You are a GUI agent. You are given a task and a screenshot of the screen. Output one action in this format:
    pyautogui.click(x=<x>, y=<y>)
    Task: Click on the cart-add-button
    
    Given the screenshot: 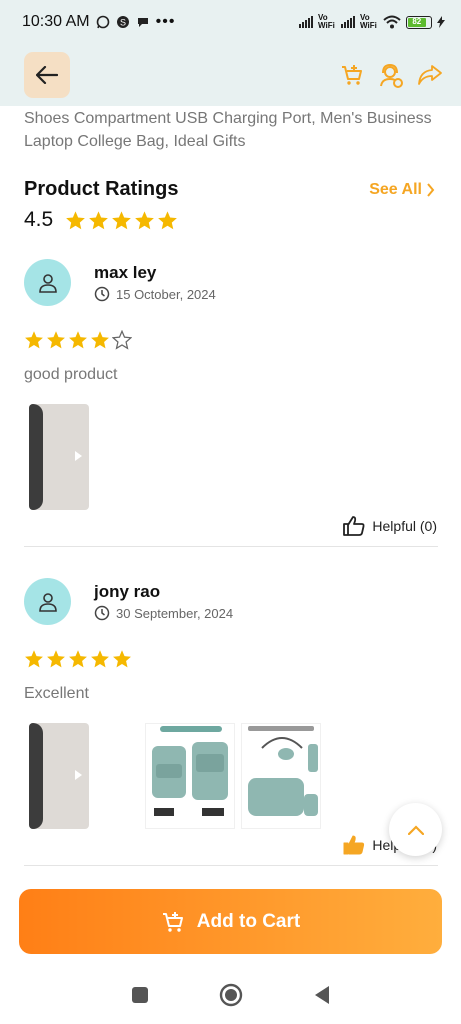 What is the action you would take?
    pyautogui.click(x=352, y=75)
    